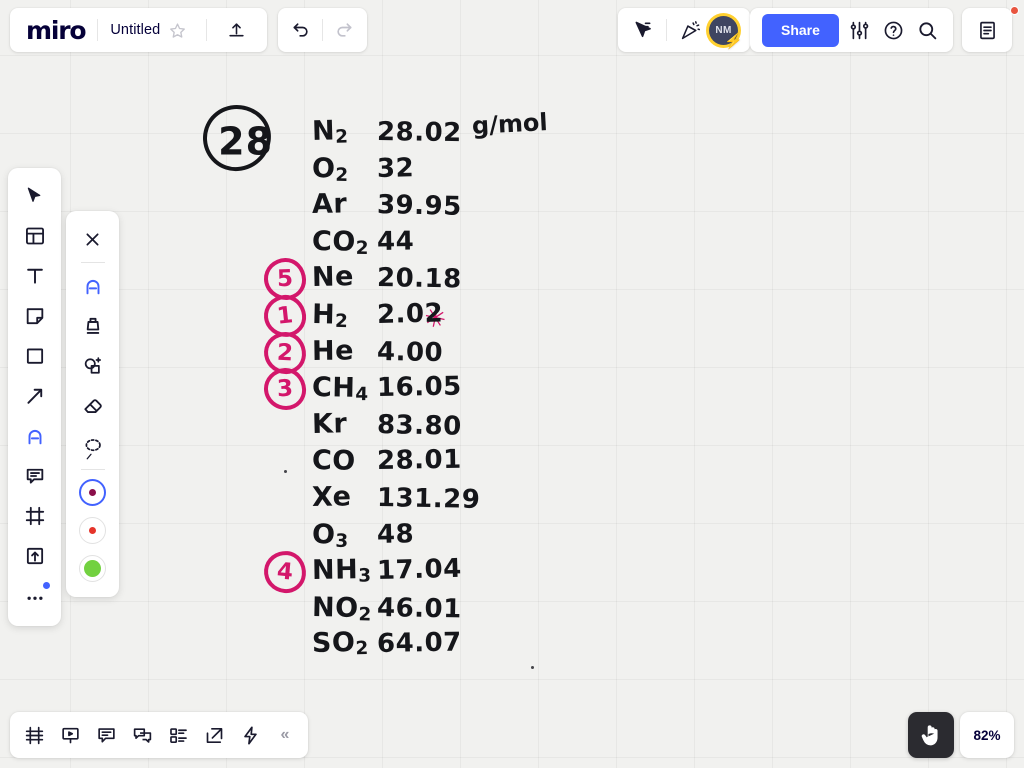 This screenshot has width=1024, height=768. Describe the element at coordinates (35, 556) in the screenshot. I see `upload-tool` at that location.